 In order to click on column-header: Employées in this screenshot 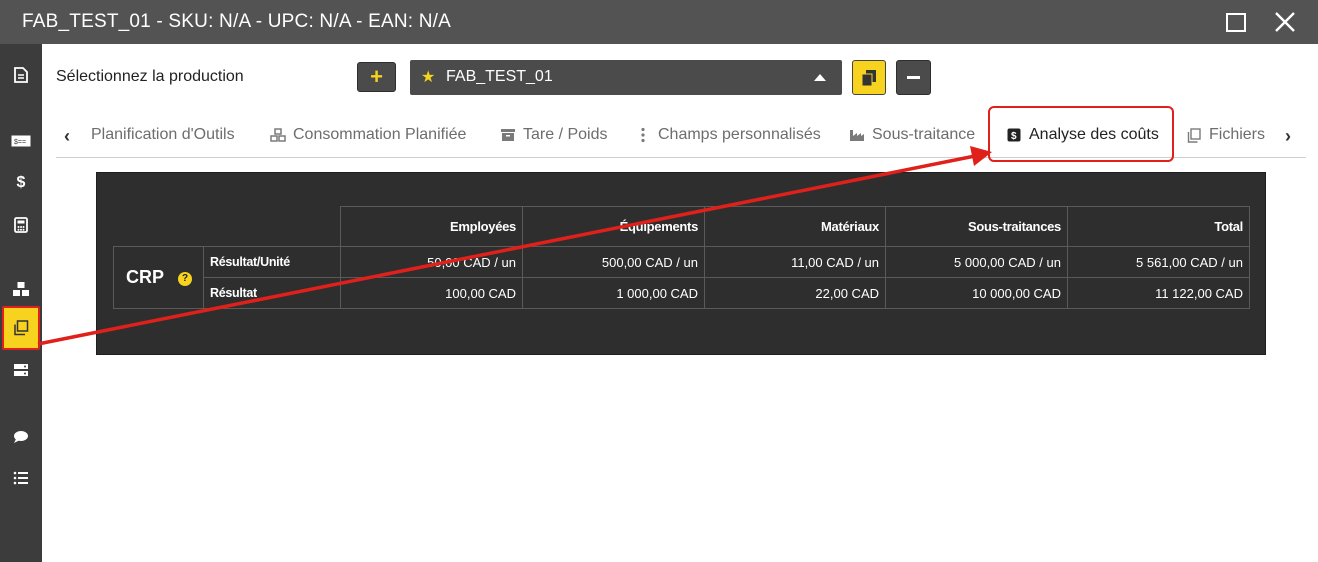, I will do `click(431, 226)`.